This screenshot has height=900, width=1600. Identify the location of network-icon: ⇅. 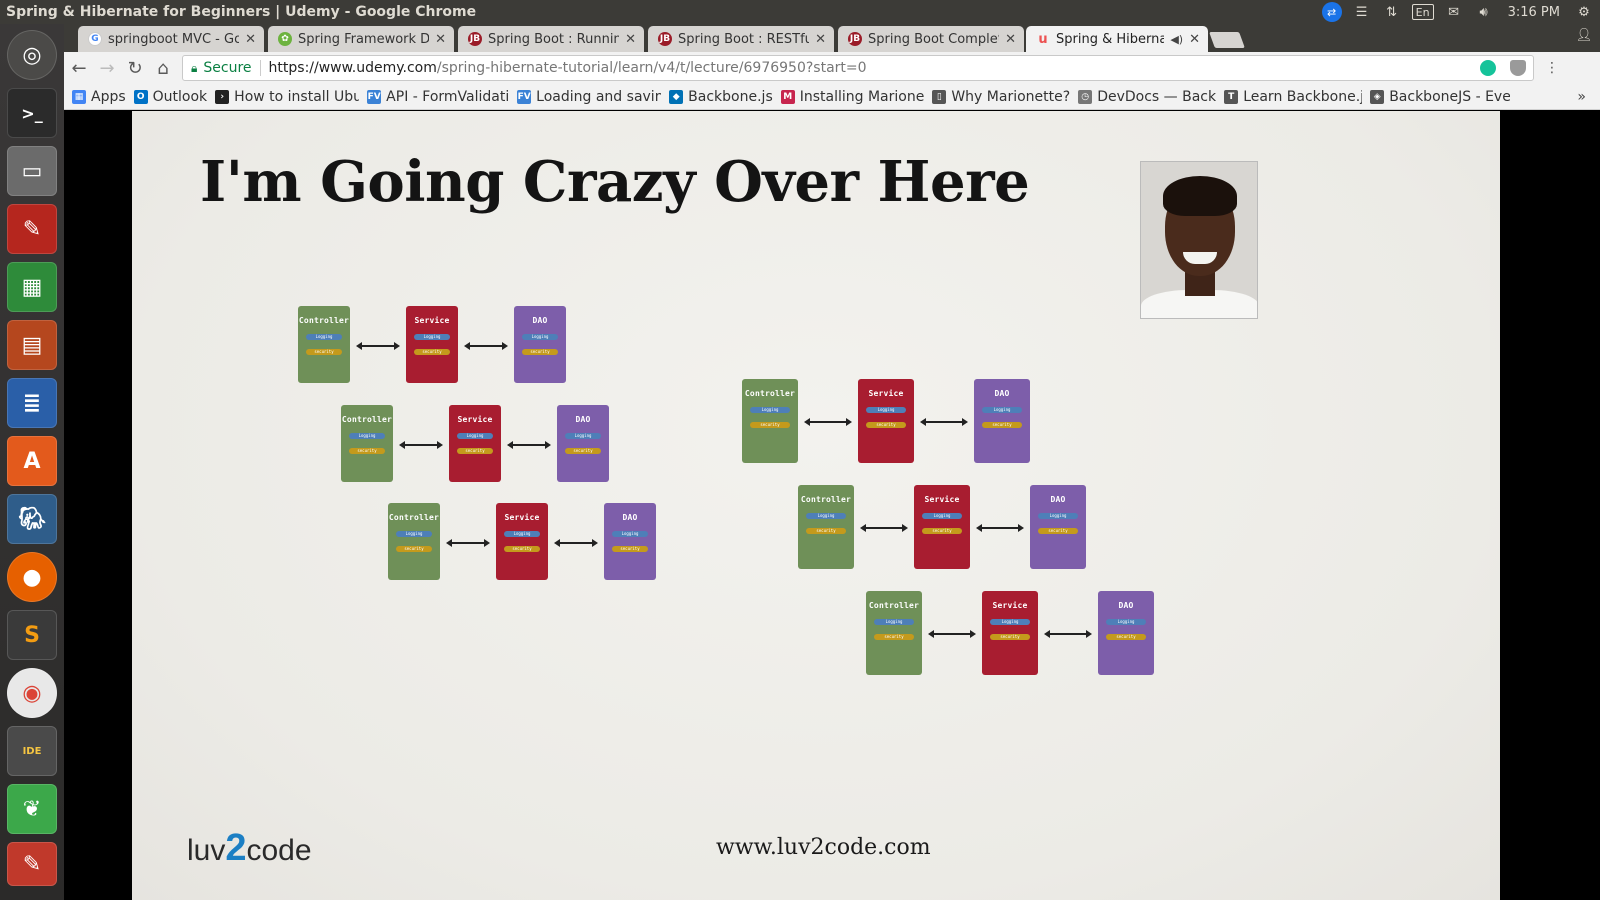
(1392, 12).